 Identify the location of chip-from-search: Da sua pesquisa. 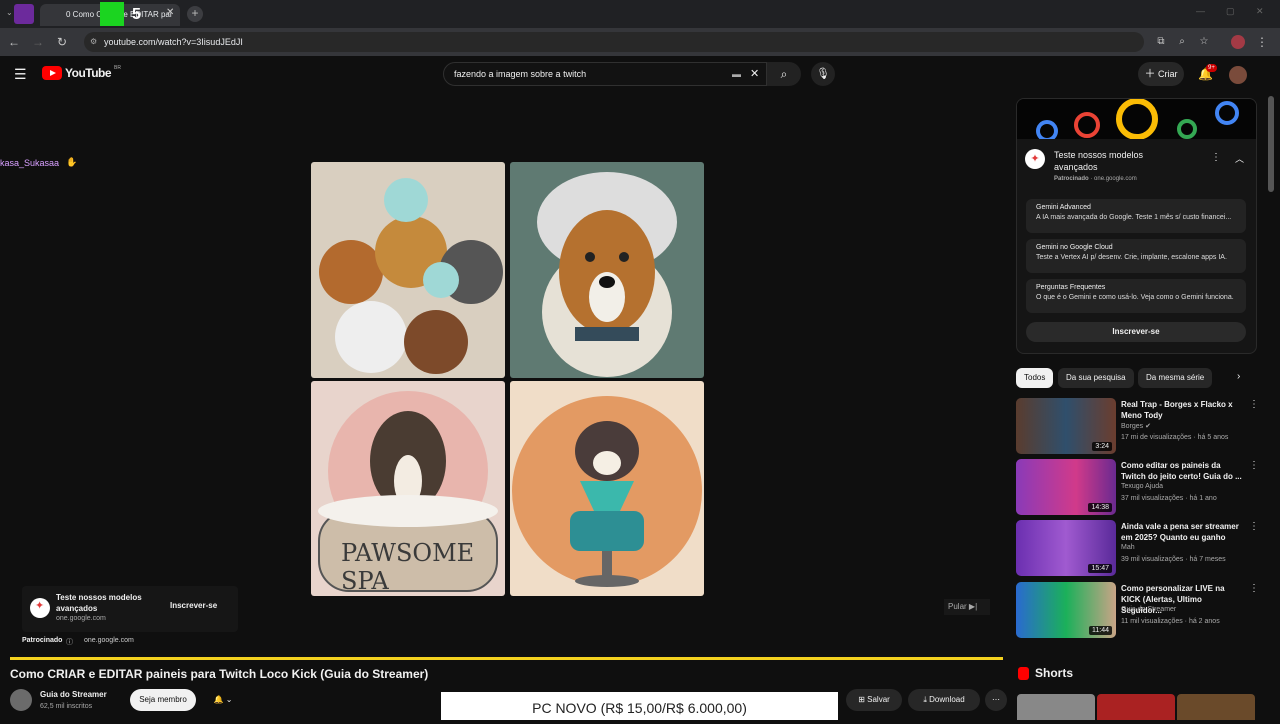
(1096, 378).